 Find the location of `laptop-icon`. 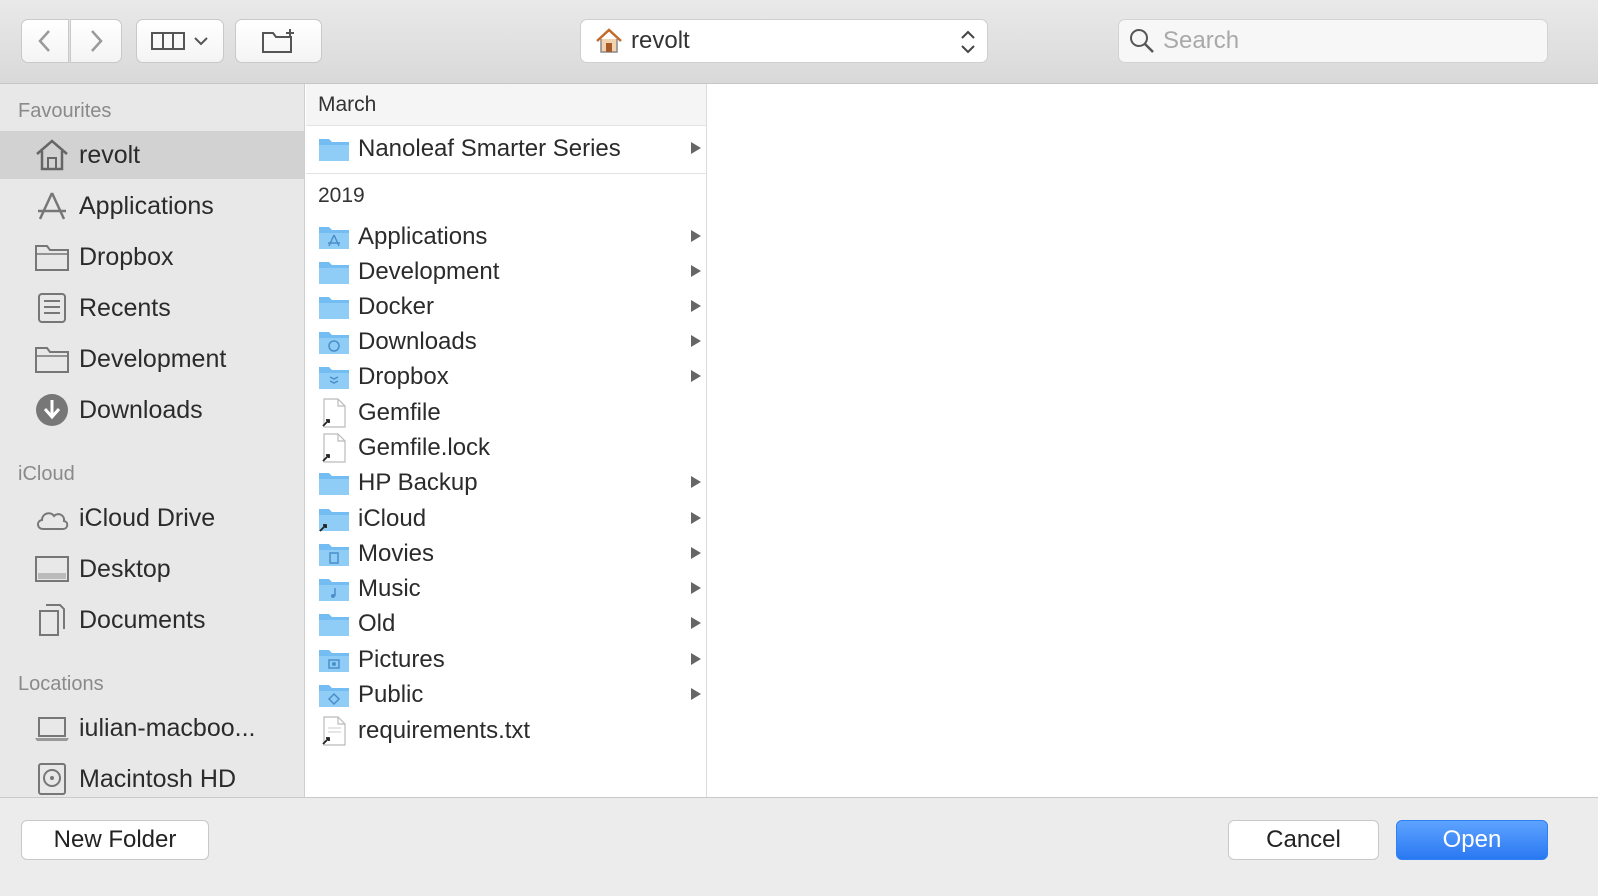

laptop-icon is located at coordinates (52, 728).